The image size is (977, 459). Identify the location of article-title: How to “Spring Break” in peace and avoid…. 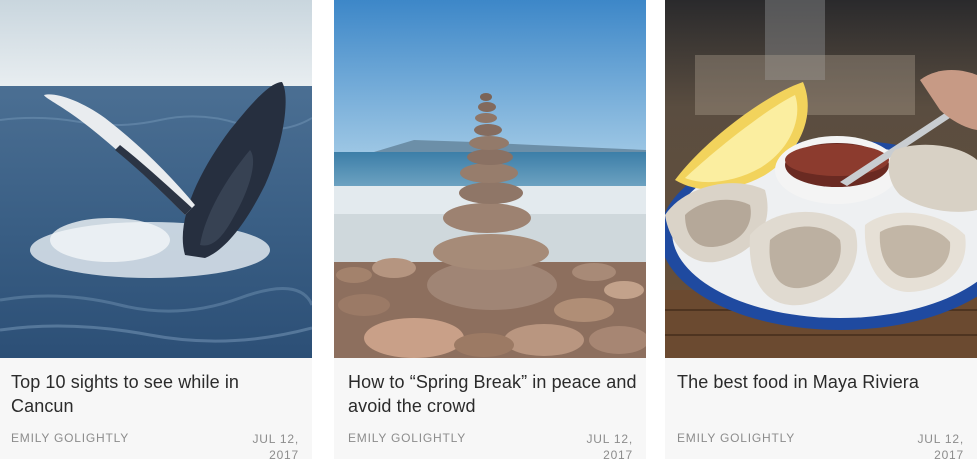
(493, 394).